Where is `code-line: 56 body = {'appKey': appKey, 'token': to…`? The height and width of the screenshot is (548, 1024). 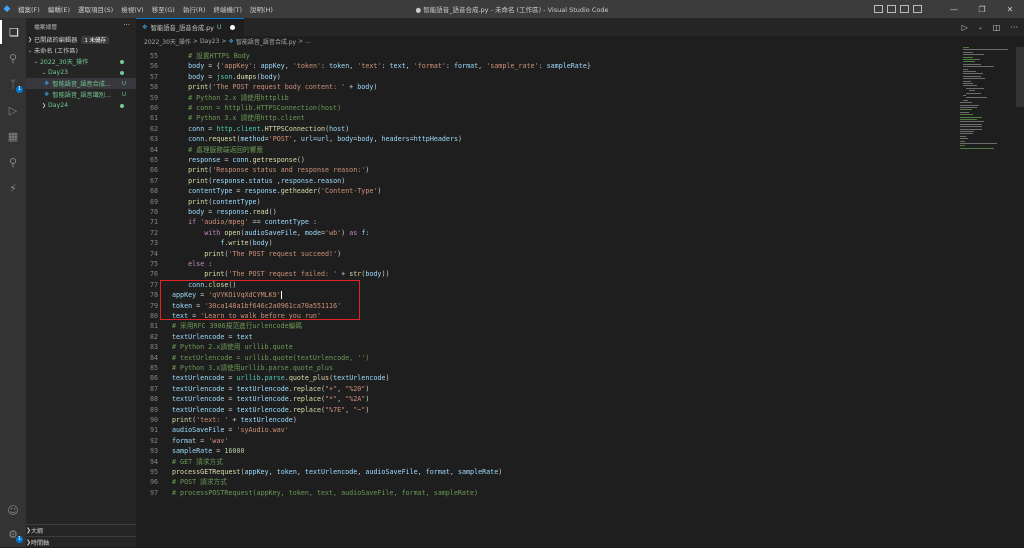
code-line: 56 body = {'appKey': appKey, 'token': to… is located at coordinates (547, 66).